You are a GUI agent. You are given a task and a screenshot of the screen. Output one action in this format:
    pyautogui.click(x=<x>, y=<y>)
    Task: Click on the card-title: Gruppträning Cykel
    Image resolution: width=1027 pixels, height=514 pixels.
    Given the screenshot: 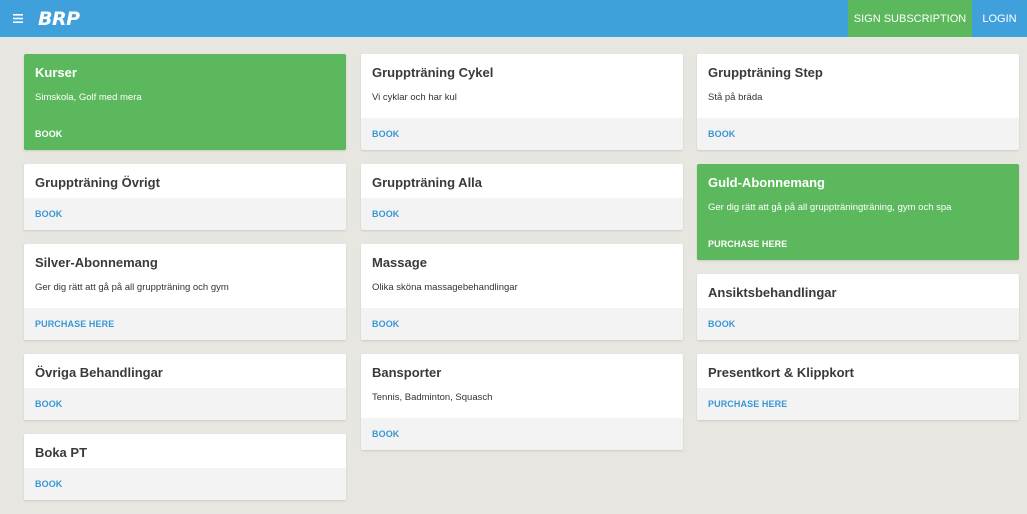 What is the action you would take?
    pyautogui.click(x=433, y=72)
    